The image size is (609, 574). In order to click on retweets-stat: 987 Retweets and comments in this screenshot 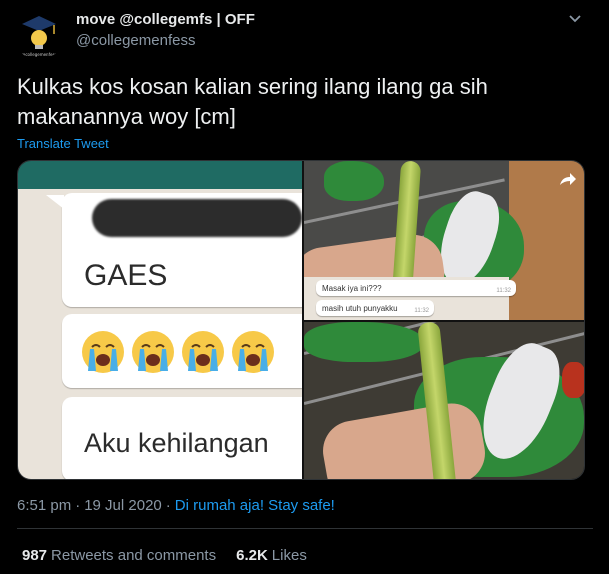, I will do `click(119, 555)`.